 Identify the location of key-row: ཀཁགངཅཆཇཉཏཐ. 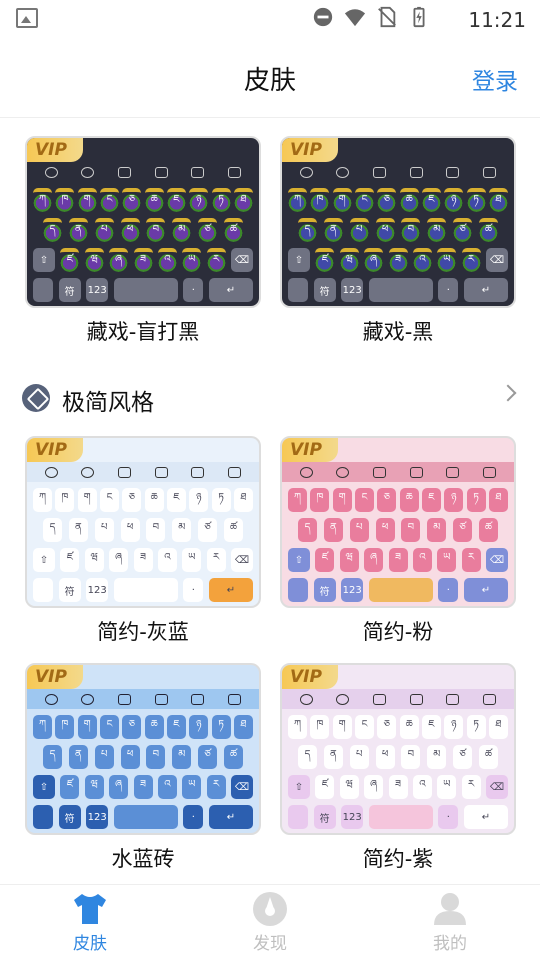
(398, 200).